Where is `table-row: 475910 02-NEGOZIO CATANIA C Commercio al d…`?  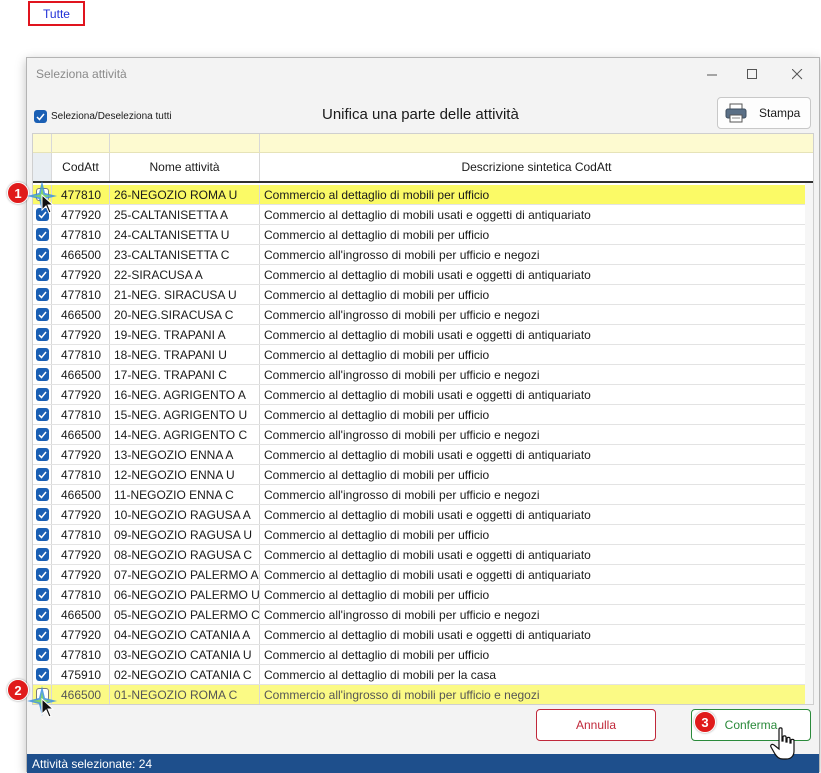 table-row: 475910 02-NEGOZIO CATANIA C Commercio al d… is located at coordinates (423, 675).